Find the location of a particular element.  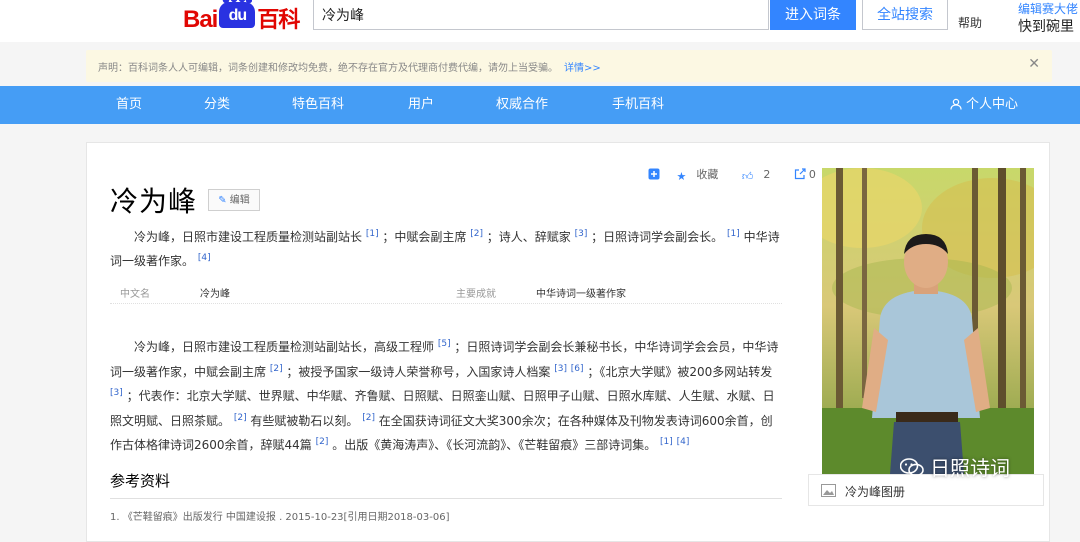

citation-link: [5] is located at coordinates (444, 344).